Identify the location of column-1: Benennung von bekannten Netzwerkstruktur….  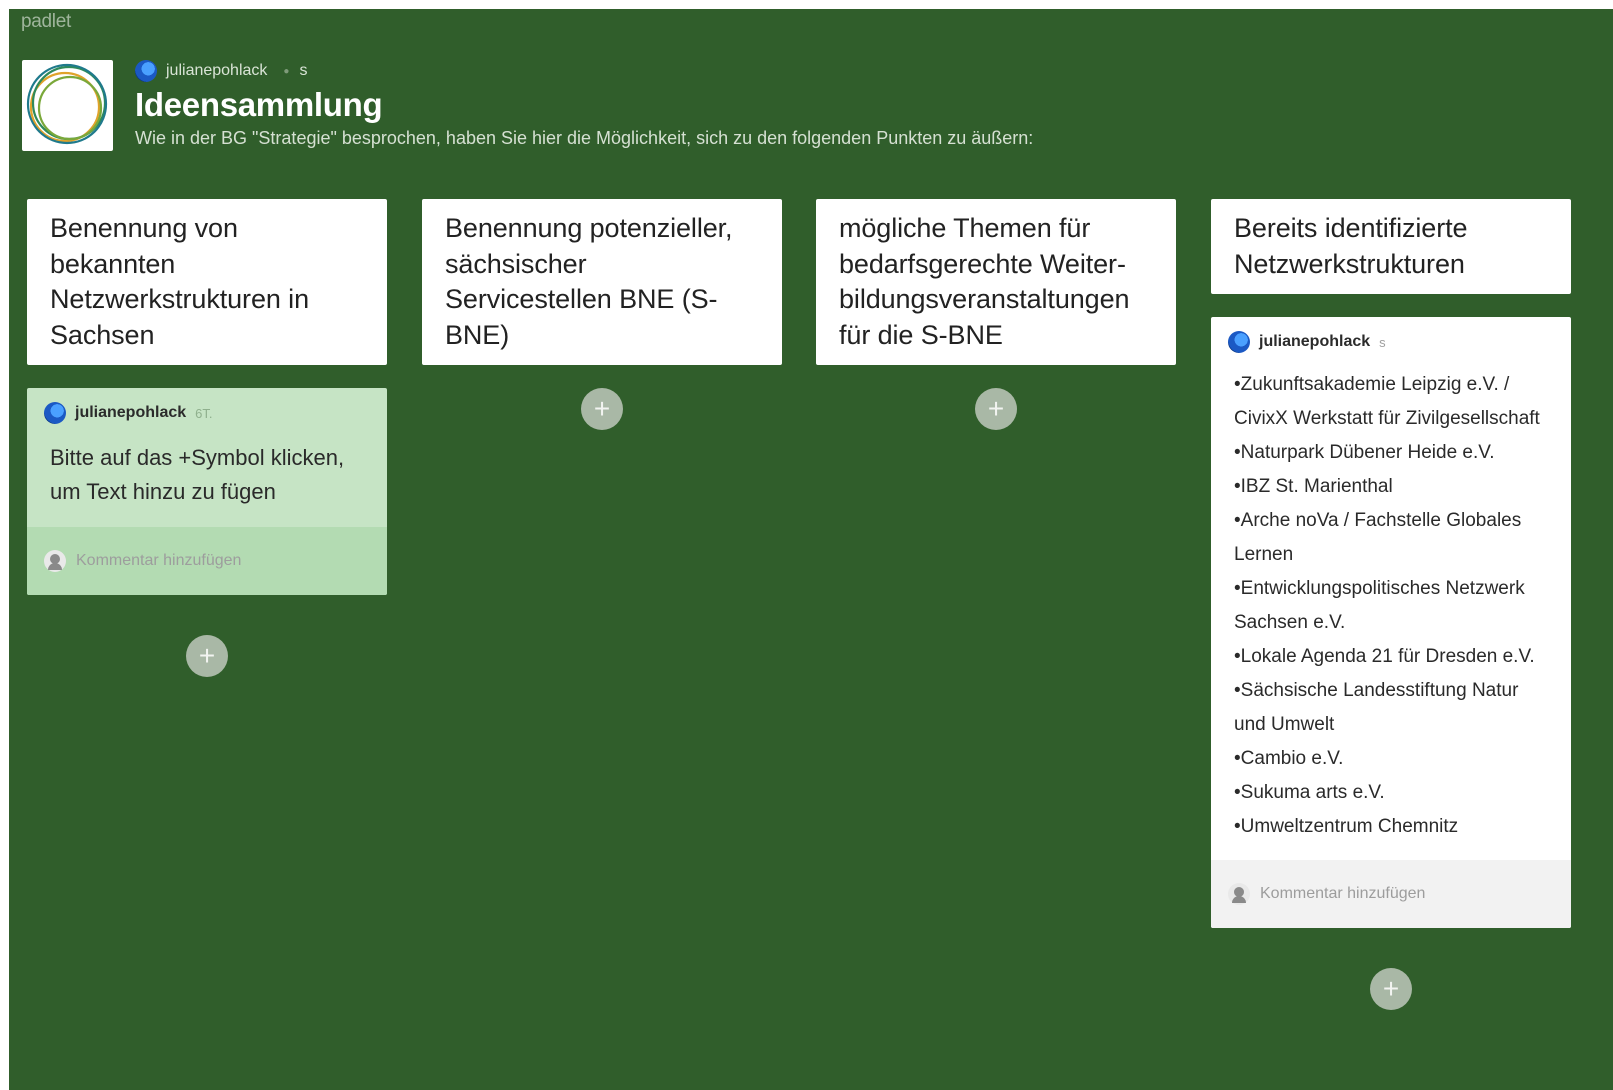
(207, 438).